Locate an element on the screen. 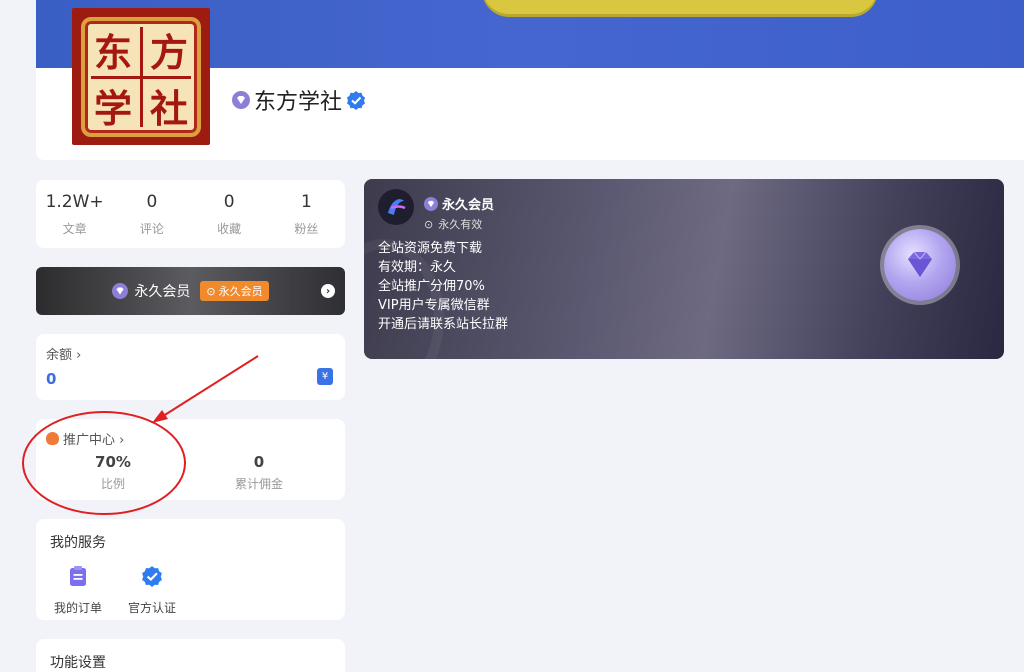  vip-badge: ⊙ 永久会员 is located at coordinates (234, 291).